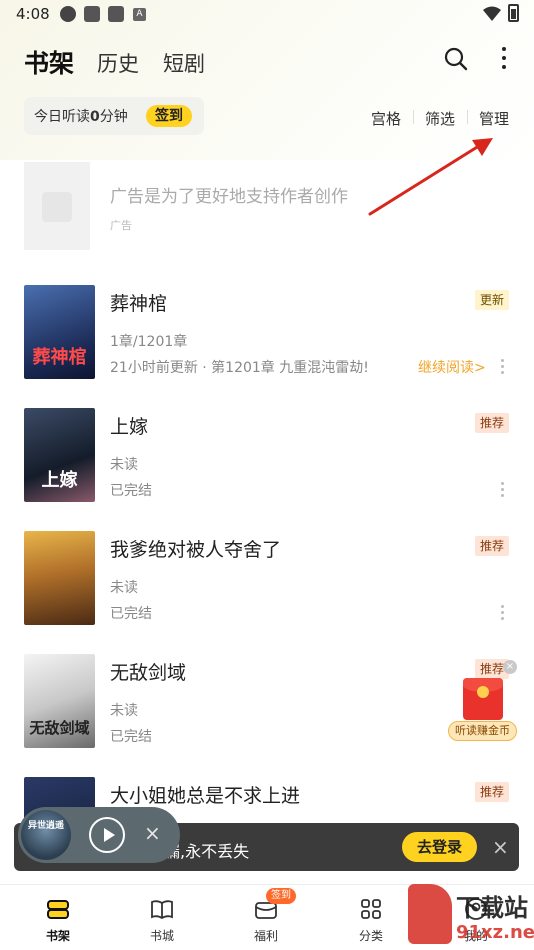  I want to click on annotation-arrow-icon, so click(430, 177).